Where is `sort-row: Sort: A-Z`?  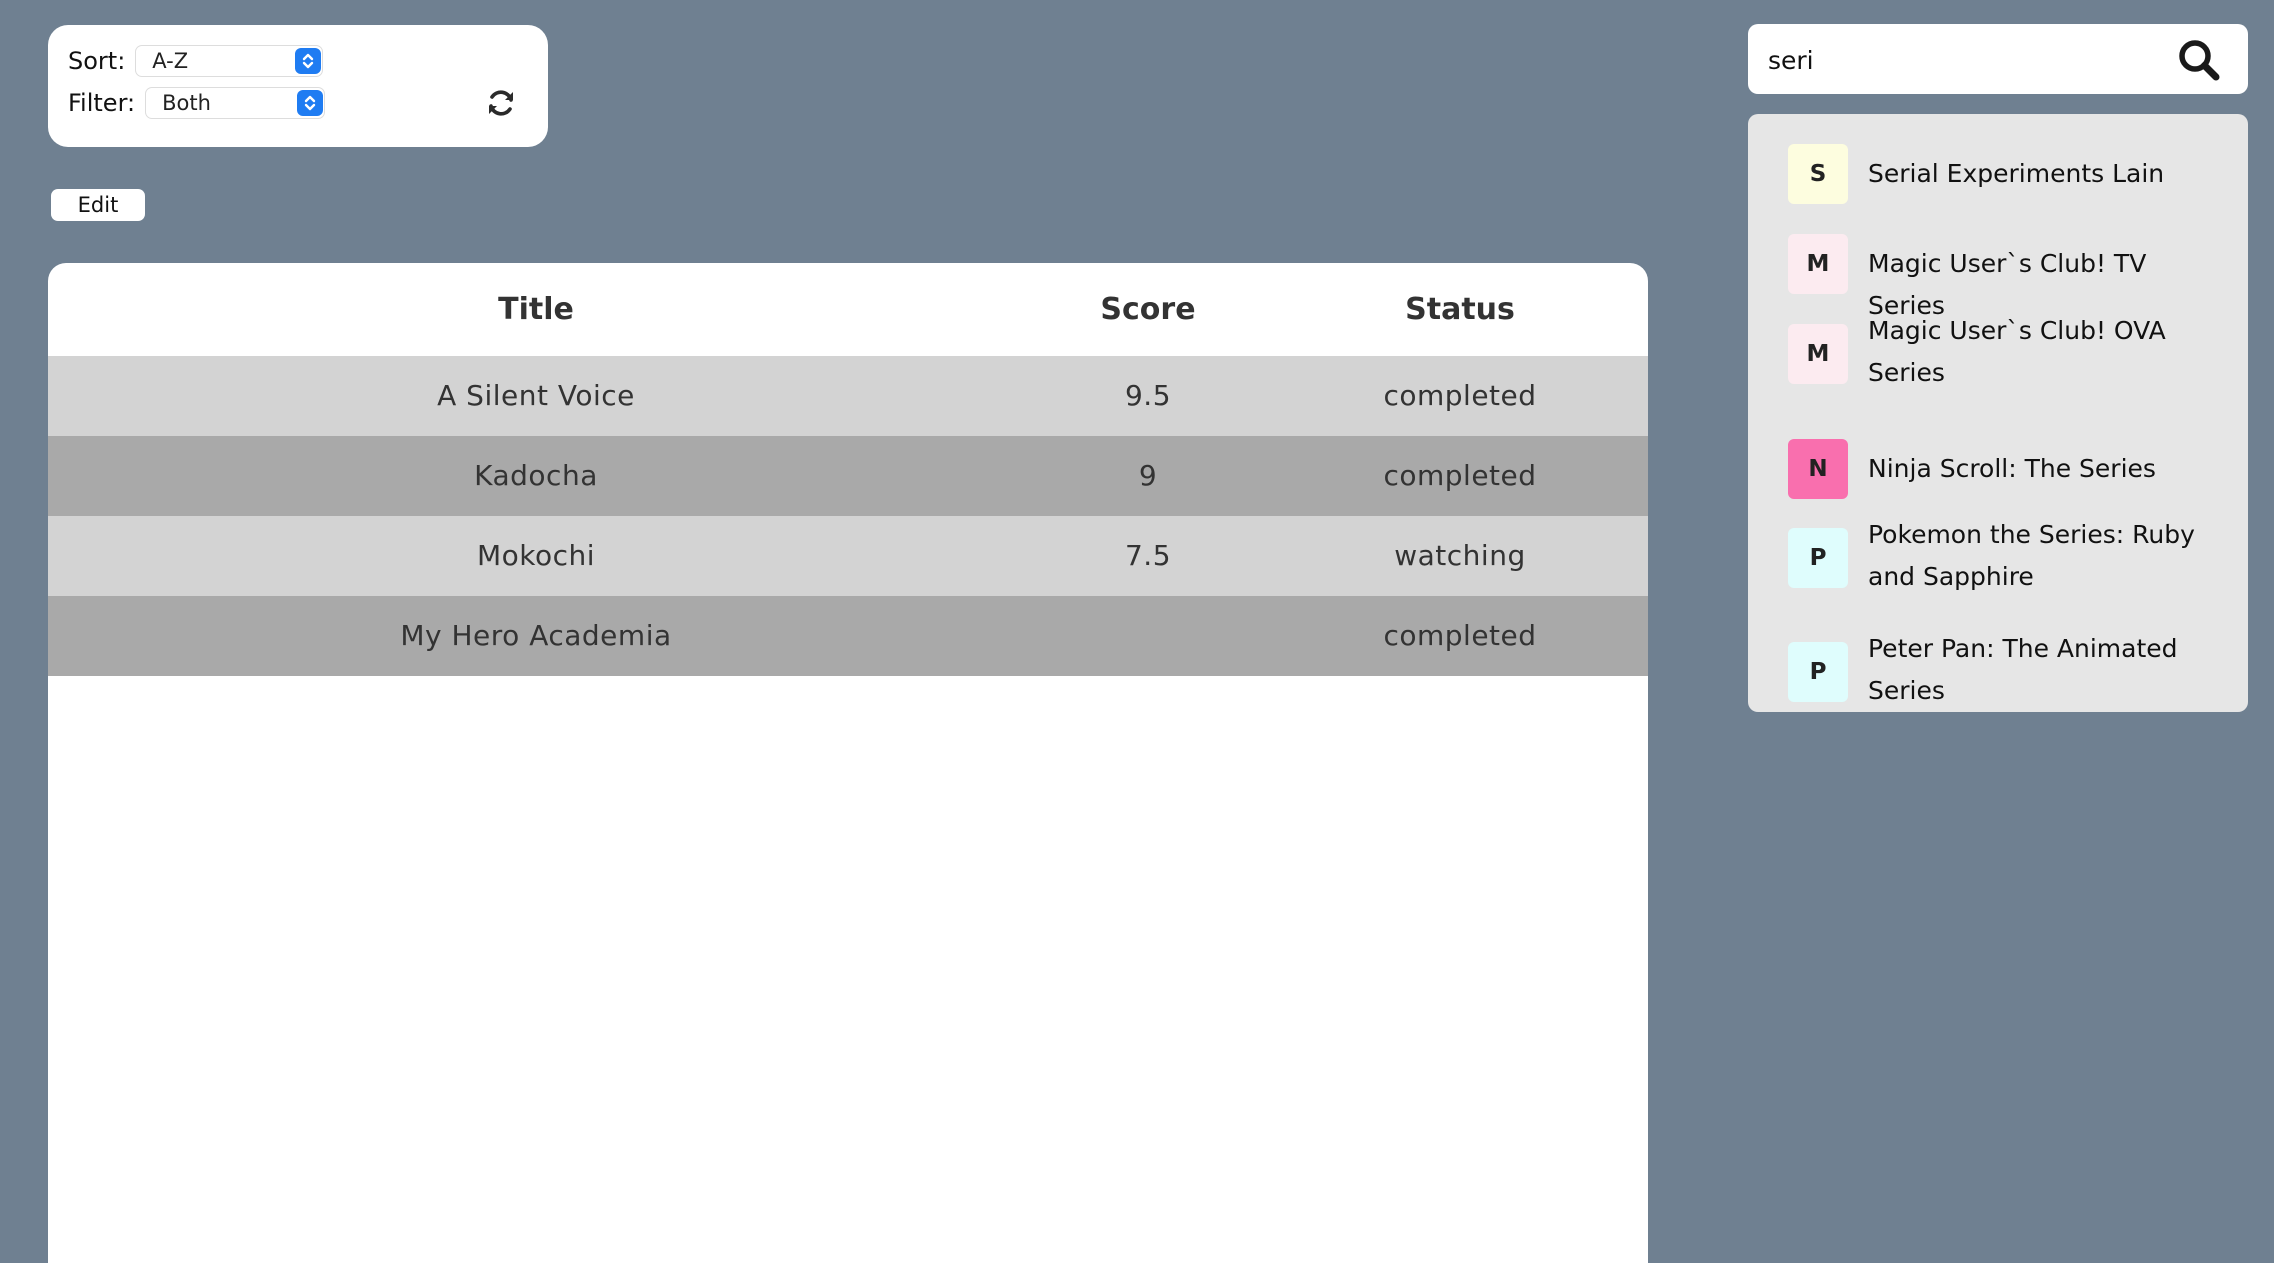
sort-row: Sort: A-Z is located at coordinates (196, 61).